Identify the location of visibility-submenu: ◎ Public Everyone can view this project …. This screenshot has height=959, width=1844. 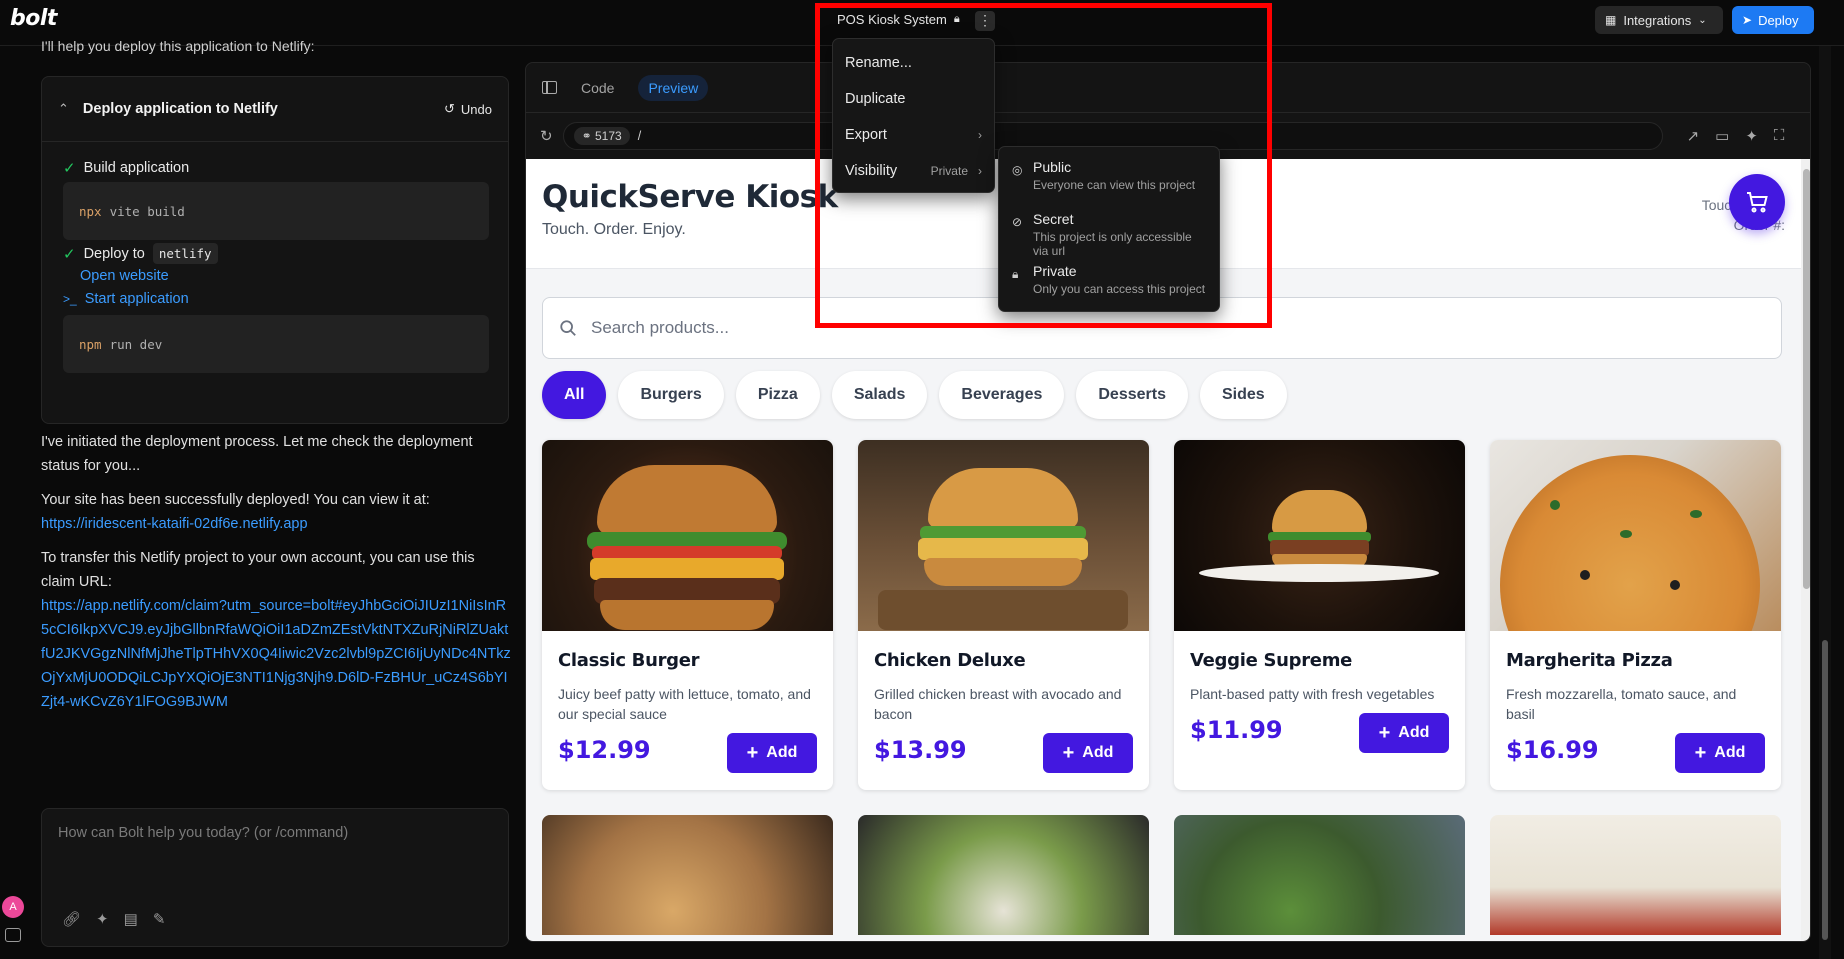
(1109, 229).